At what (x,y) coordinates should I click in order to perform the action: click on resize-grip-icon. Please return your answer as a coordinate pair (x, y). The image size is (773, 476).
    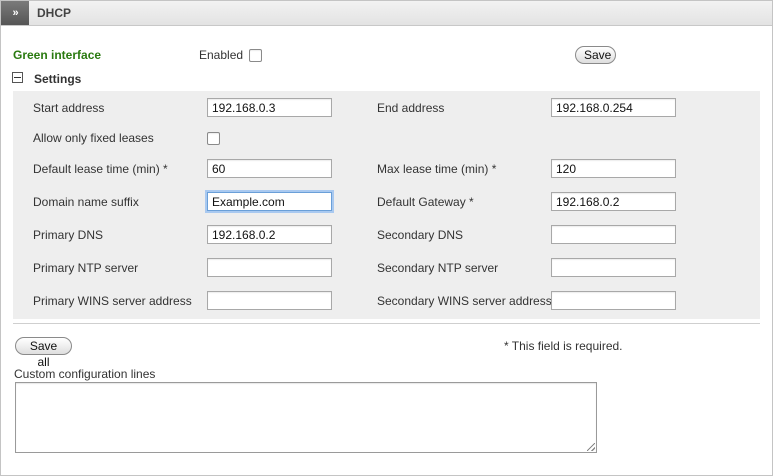
    Looking at the image, I should click on (591, 447).